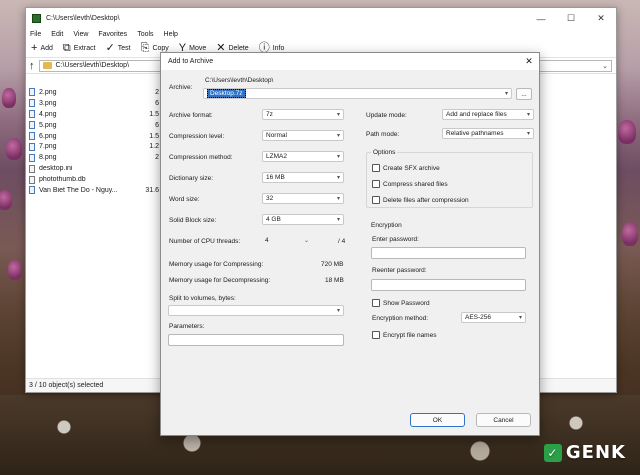  I want to click on maximize-button: ☐, so click(571, 18).